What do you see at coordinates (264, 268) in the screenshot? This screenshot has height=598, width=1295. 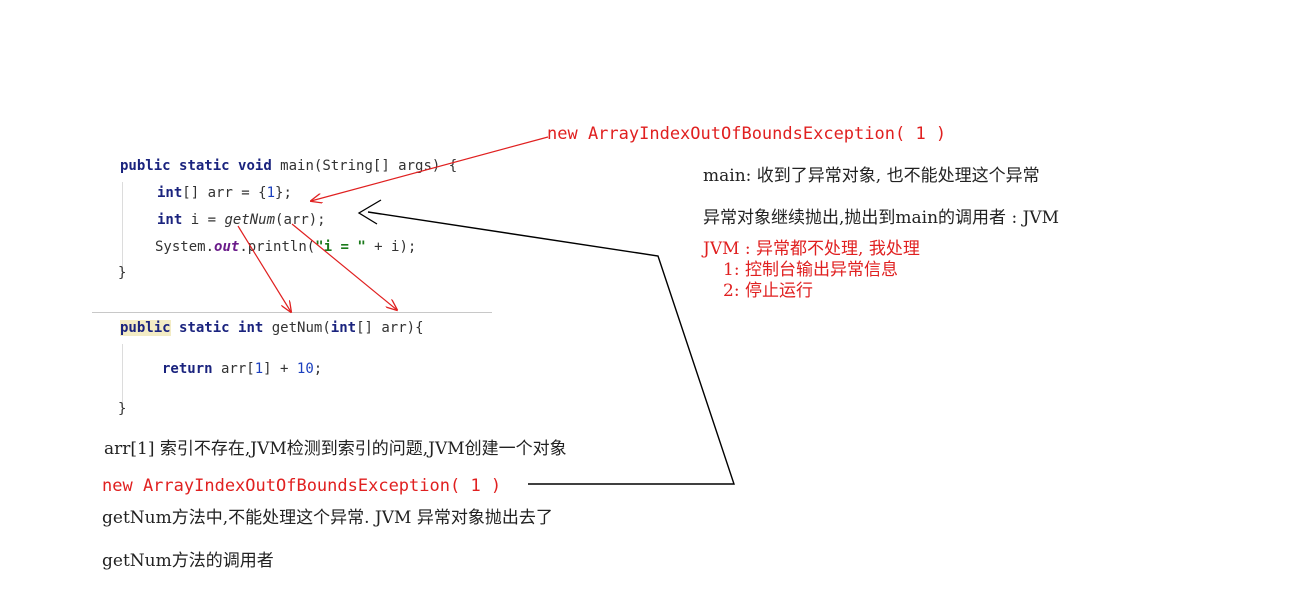 I see `arrow-call-to-getnum` at bounding box center [264, 268].